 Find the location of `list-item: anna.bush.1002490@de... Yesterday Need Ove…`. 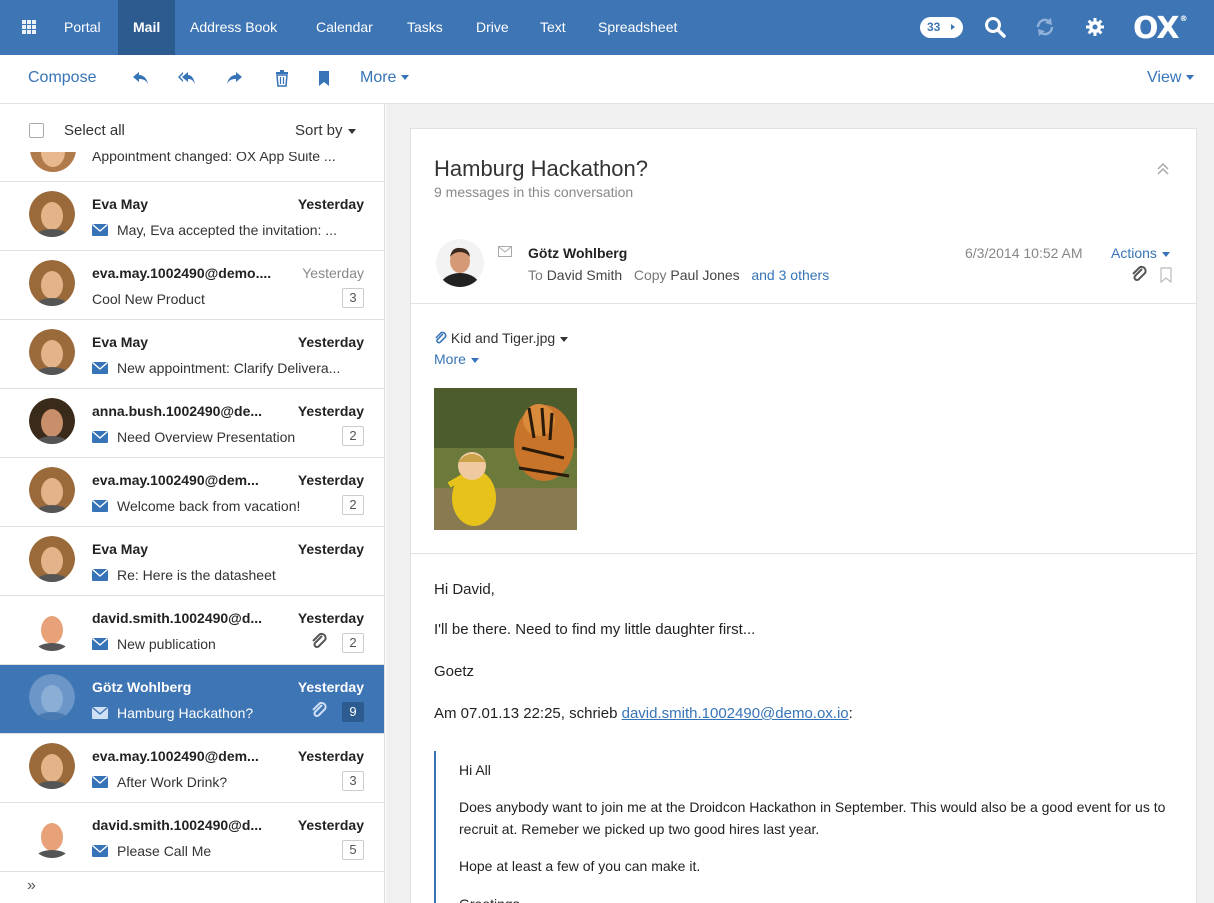

list-item: anna.bush.1002490@de... Yesterday Need Ove… is located at coordinates (192, 423).